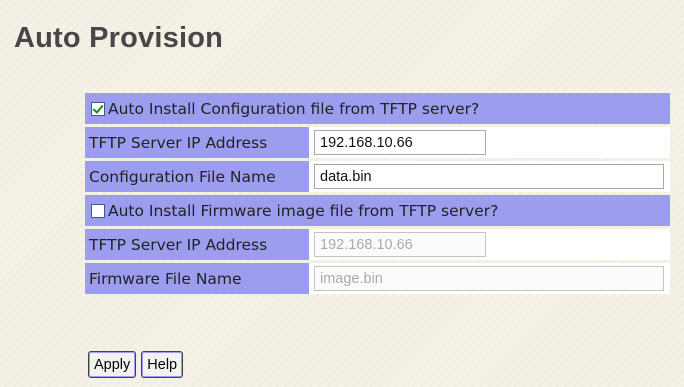 This screenshot has height=387, width=684. Describe the element at coordinates (98, 108) in the screenshot. I see `config-auto-install-checkbox` at that location.